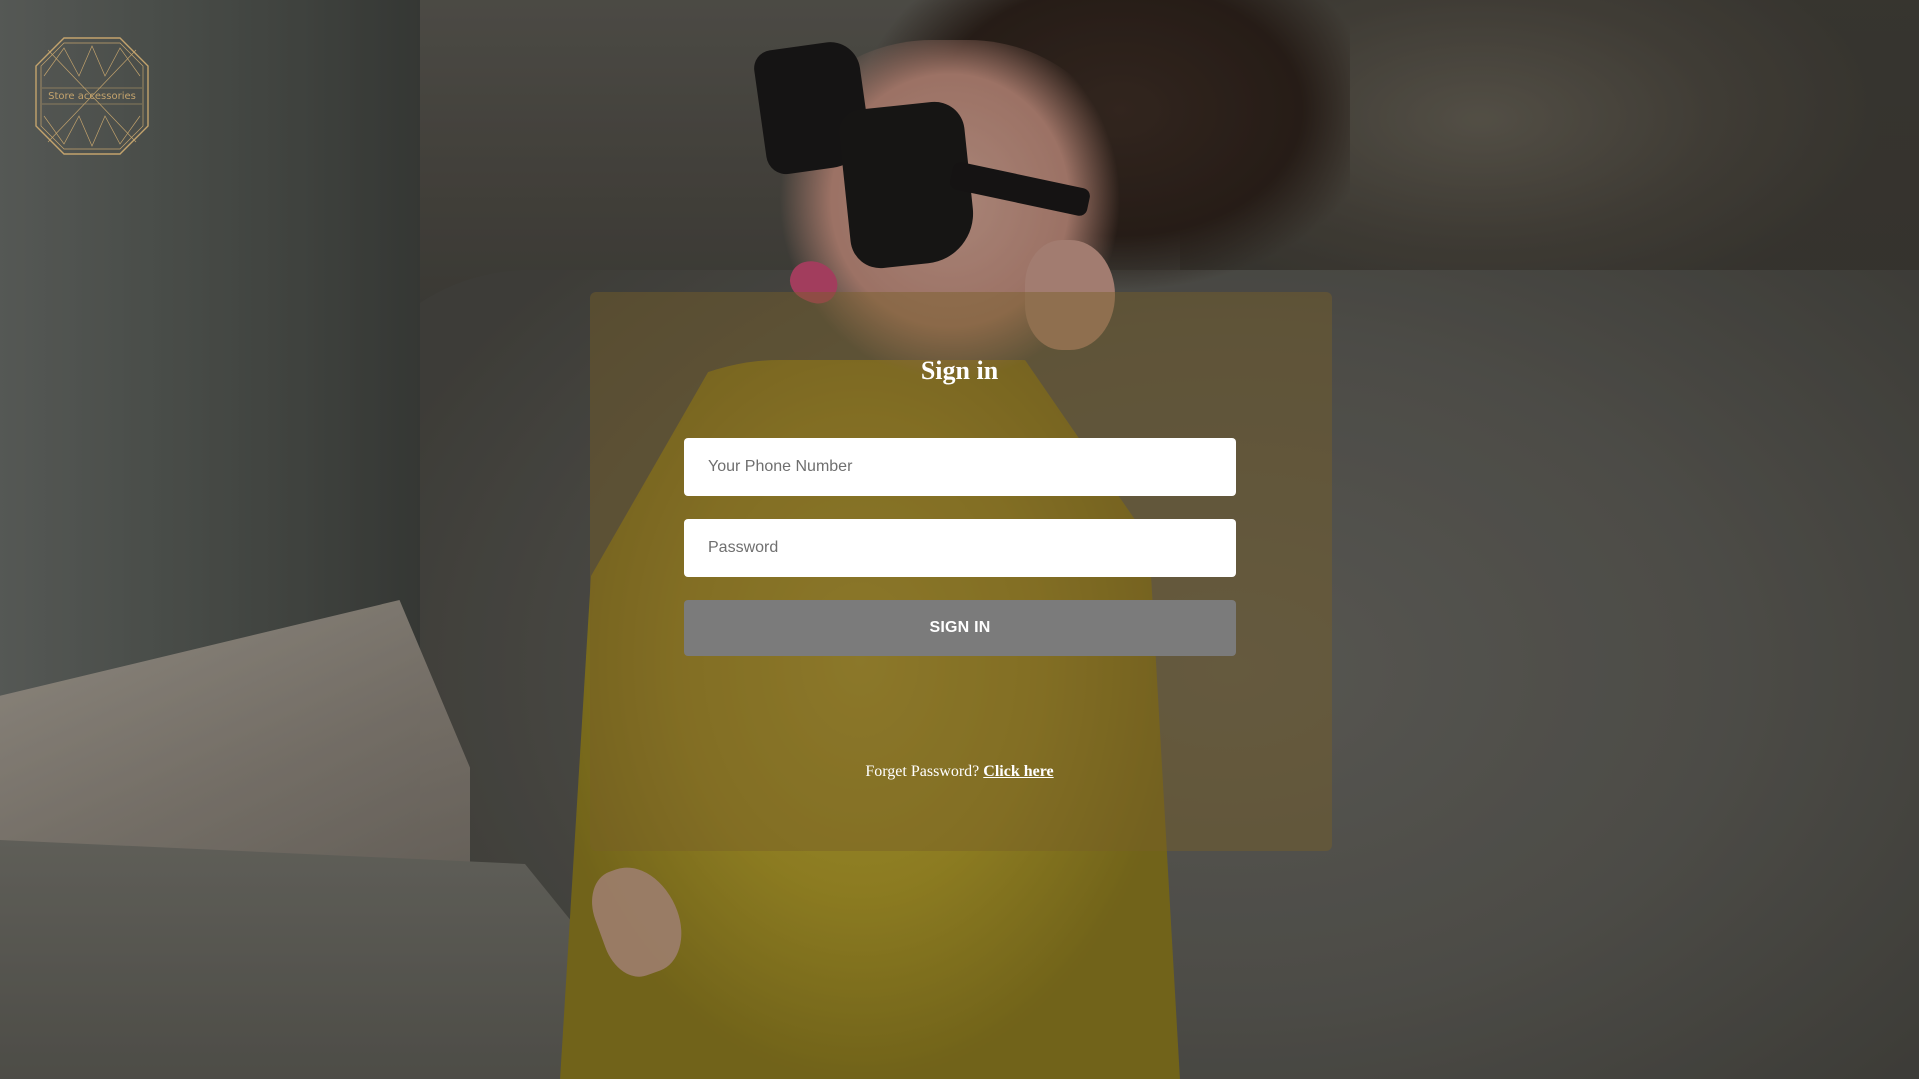 Image resolution: width=1919 pixels, height=1079 pixels. Describe the element at coordinates (922, 771) in the screenshot. I see `forgot-password-text: Forget Password?` at that location.